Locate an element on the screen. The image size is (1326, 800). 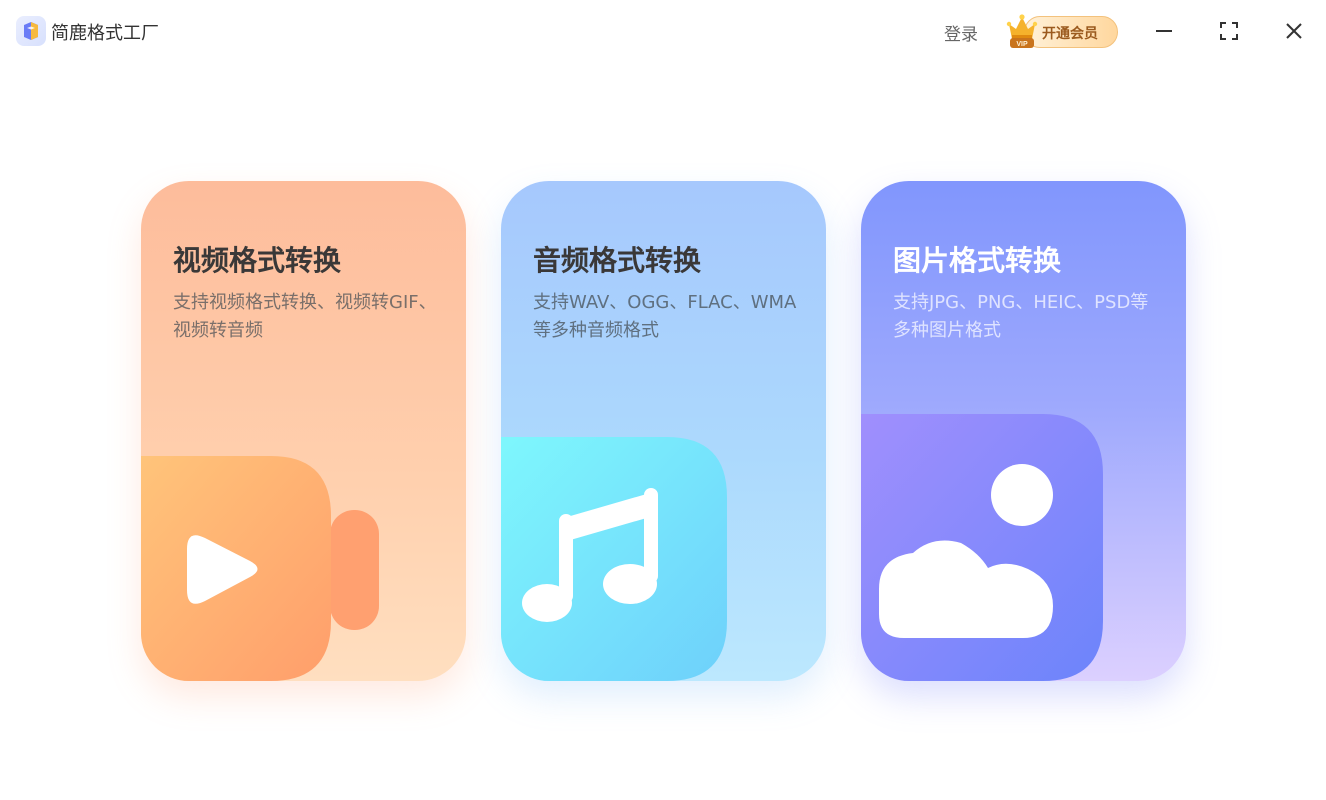
vip-upgrade-button: VIP 开通会员 is located at coordinates (1062, 31).